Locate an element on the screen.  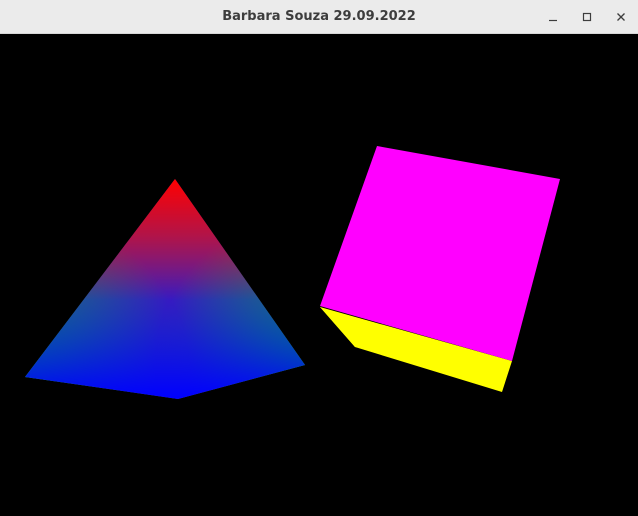
close-icon is located at coordinates (621, 17).